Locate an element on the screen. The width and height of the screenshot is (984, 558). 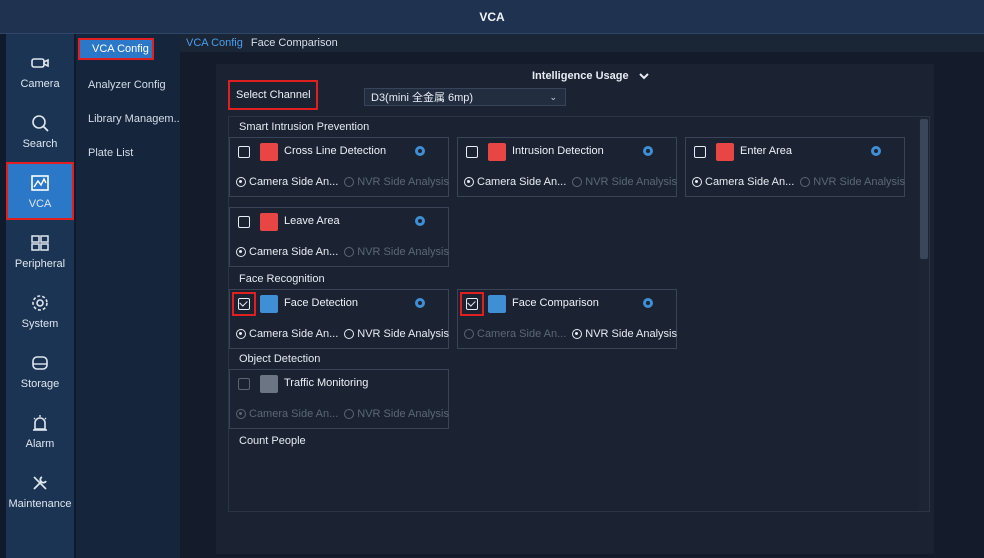
intelligence-usage-toggle: Intelligence Usage is located at coordinates (590, 76).